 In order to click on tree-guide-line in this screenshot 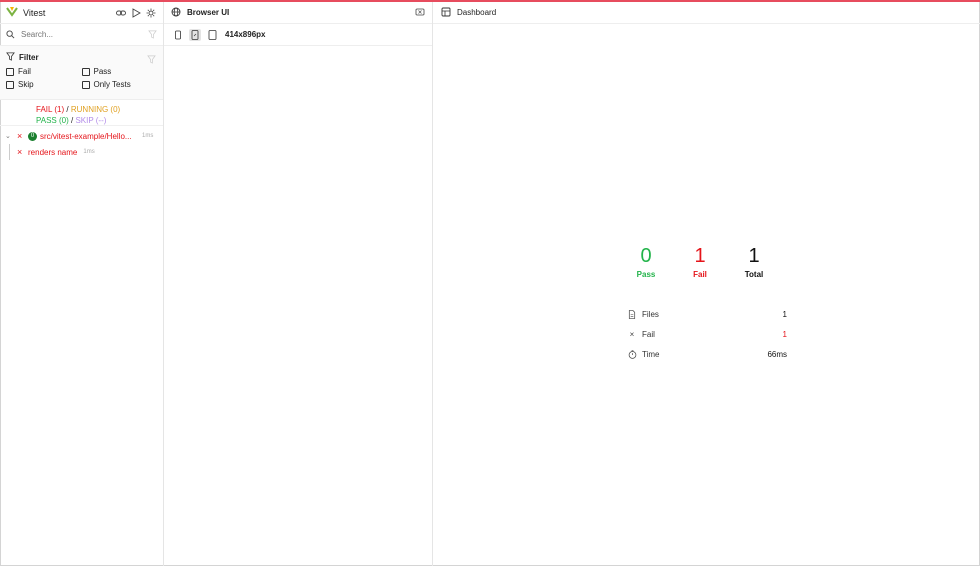, I will do `click(9, 152)`.